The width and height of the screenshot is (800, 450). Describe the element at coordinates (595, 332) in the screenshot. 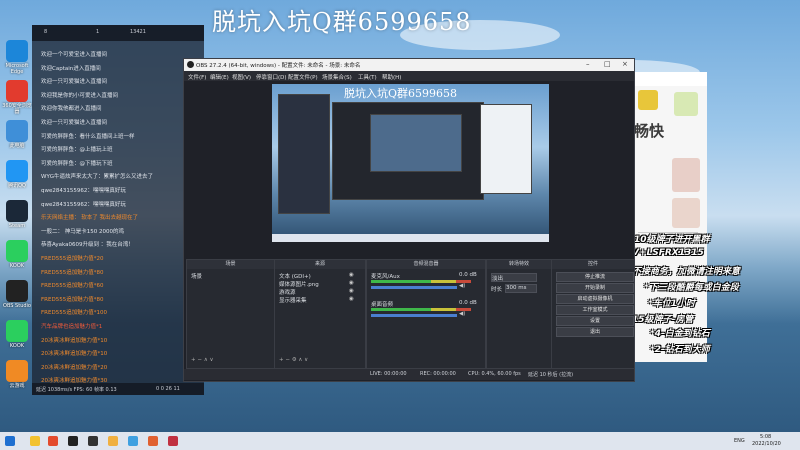

I see `exit-button: 退出` at that location.